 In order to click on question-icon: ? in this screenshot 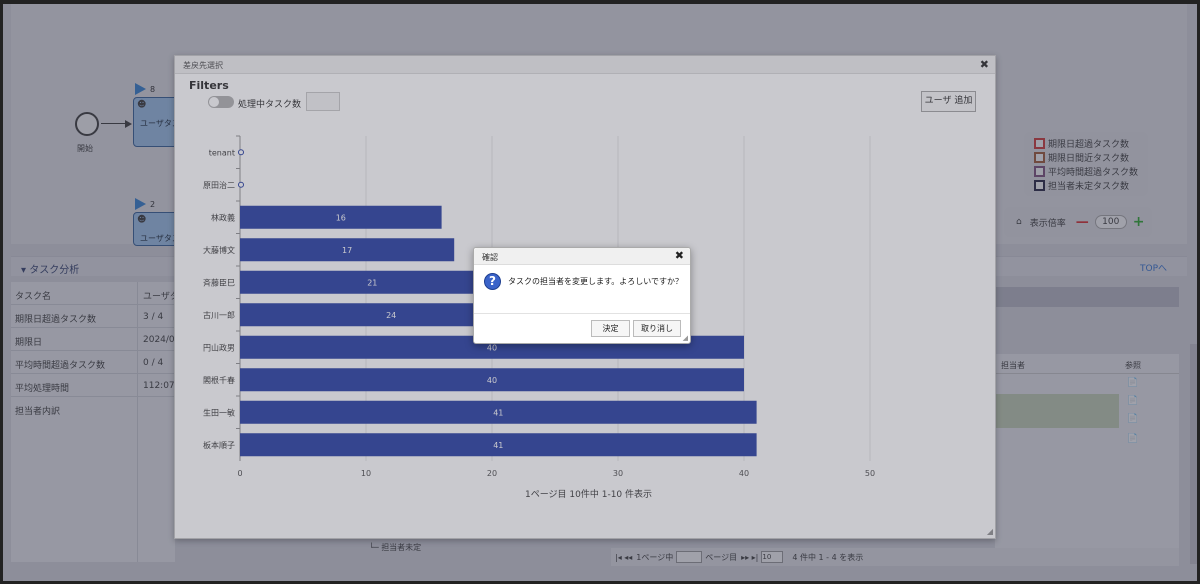, I will do `click(492, 281)`.